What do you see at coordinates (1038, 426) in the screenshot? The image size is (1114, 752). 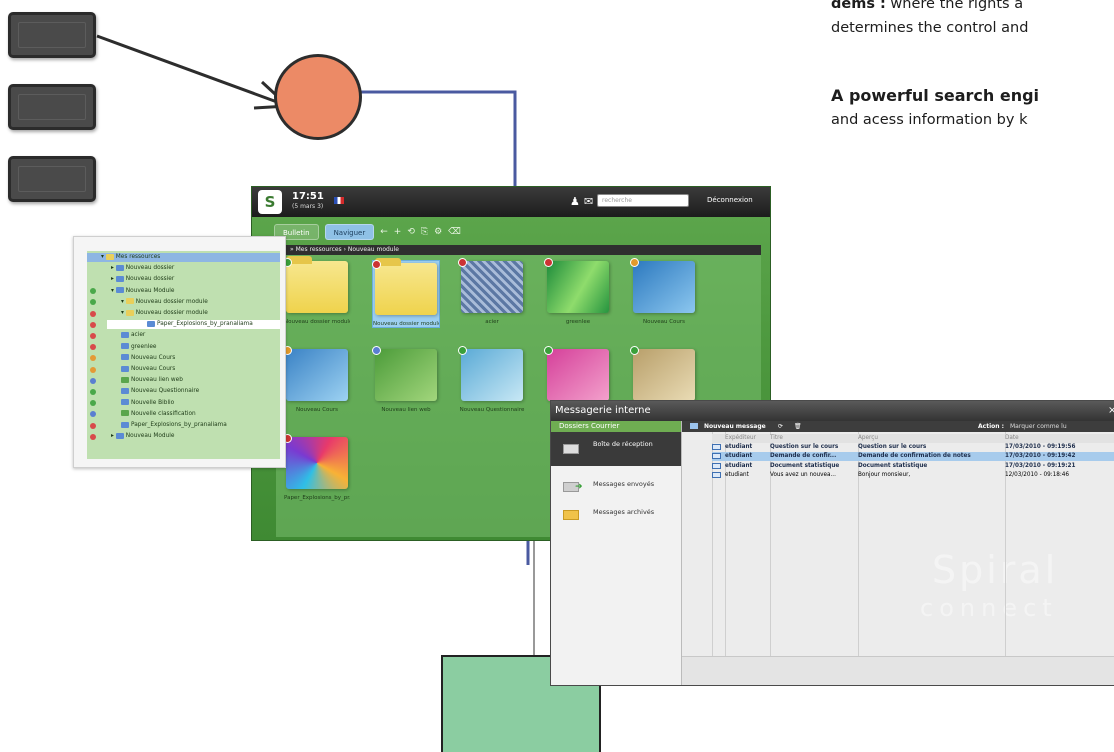 I see `action-select: Marquer comme lu` at bounding box center [1038, 426].